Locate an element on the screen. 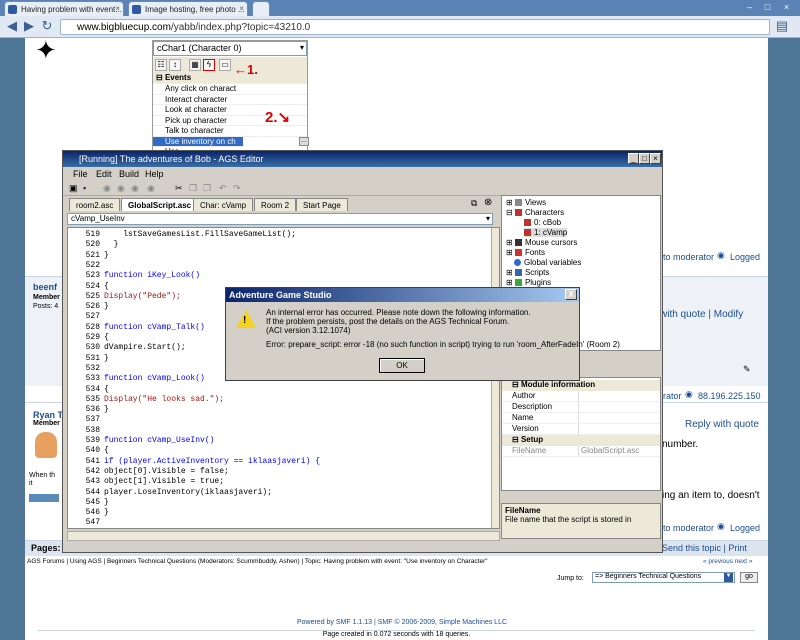 This screenshot has height=640, width=800. property-row: FileName GlobalScript.asc is located at coordinates (581, 451).